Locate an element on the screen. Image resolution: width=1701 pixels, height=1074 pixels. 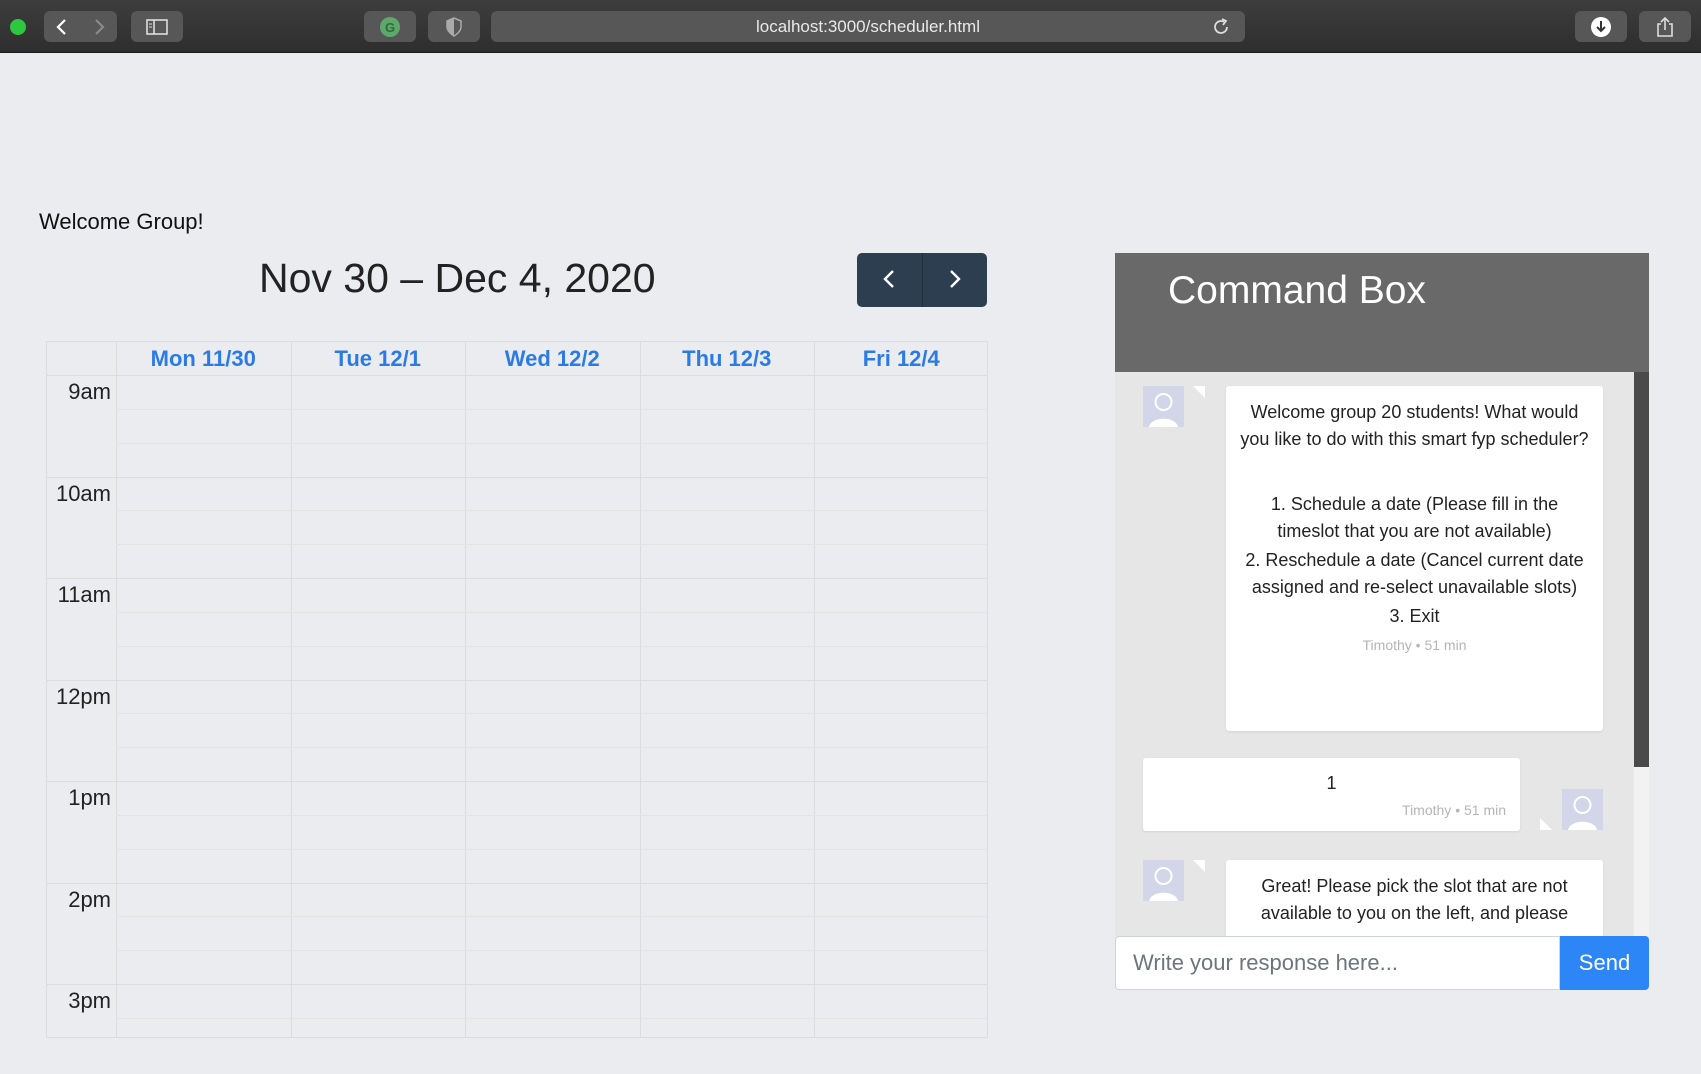
day-header: Thu 12/3 is located at coordinates (727, 358).